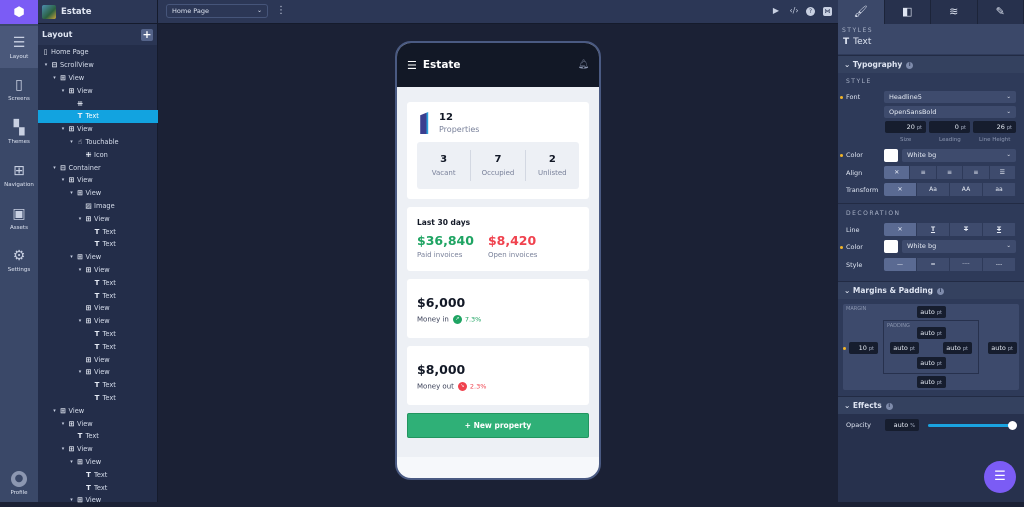  What do you see at coordinates (583, 65) in the screenshot?
I see `bell-icon: 🔔︎` at bounding box center [583, 65].